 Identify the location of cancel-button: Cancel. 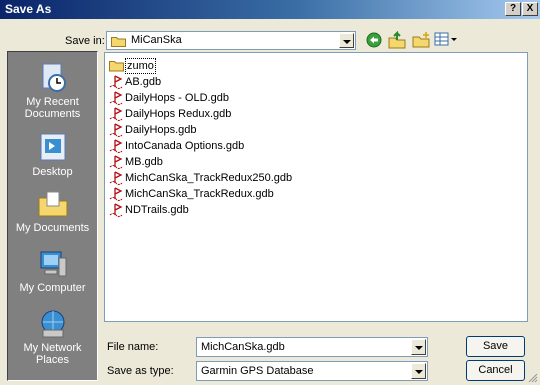
(495, 370).